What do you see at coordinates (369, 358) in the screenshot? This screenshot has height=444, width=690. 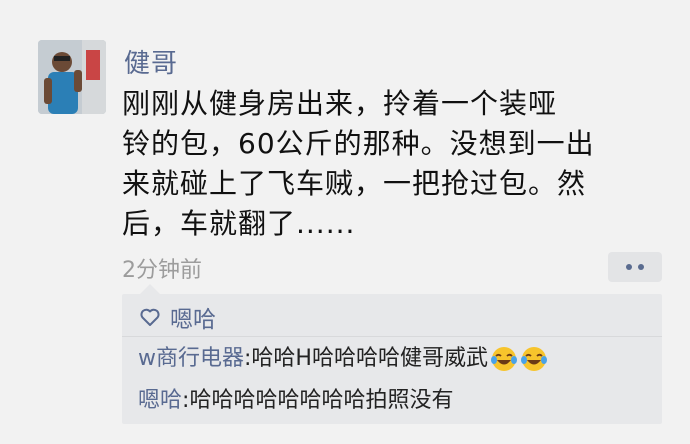 I see `comment-text: 哈哈H哈哈哈哈健哥威武` at bounding box center [369, 358].